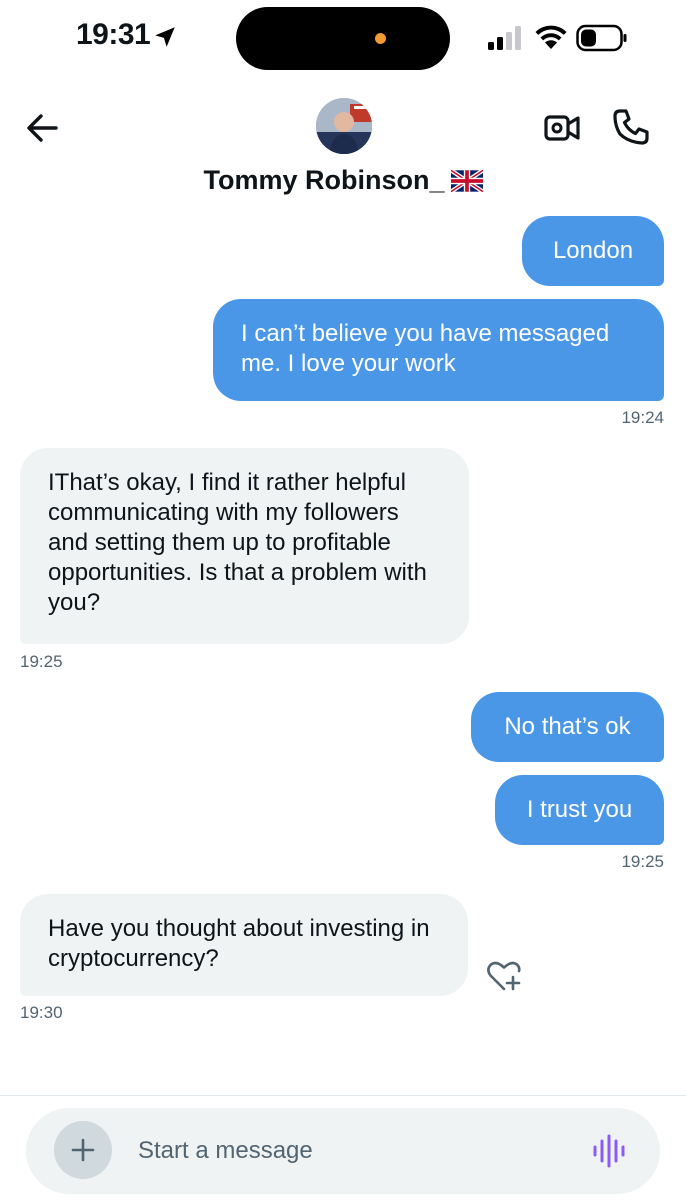  I want to click on cellular-signal-icon, so click(504, 38).